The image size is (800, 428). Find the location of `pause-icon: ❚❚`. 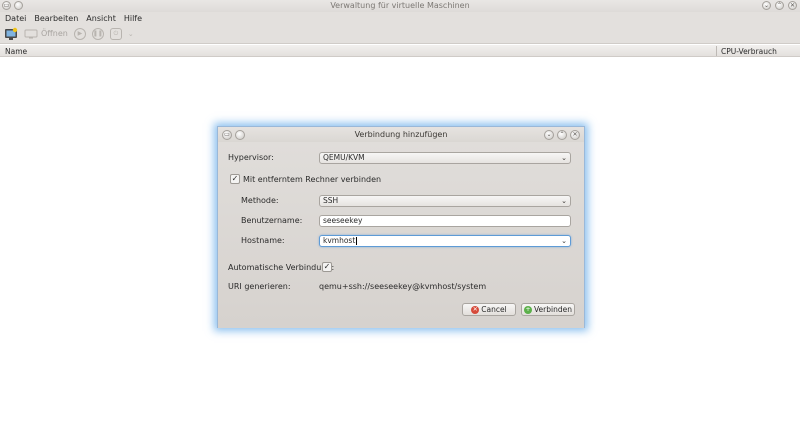

pause-icon: ❚❚ is located at coordinates (97, 33).